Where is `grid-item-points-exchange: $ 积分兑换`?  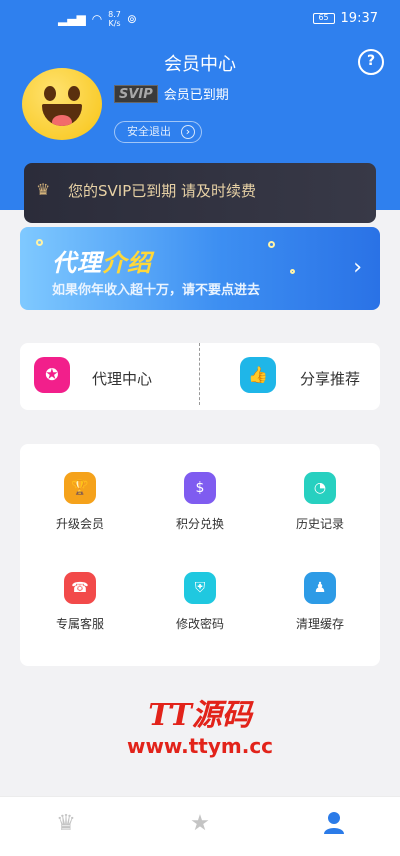
grid-item-points-exchange: $ 积分兑换 is located at coordinates (200, 517).